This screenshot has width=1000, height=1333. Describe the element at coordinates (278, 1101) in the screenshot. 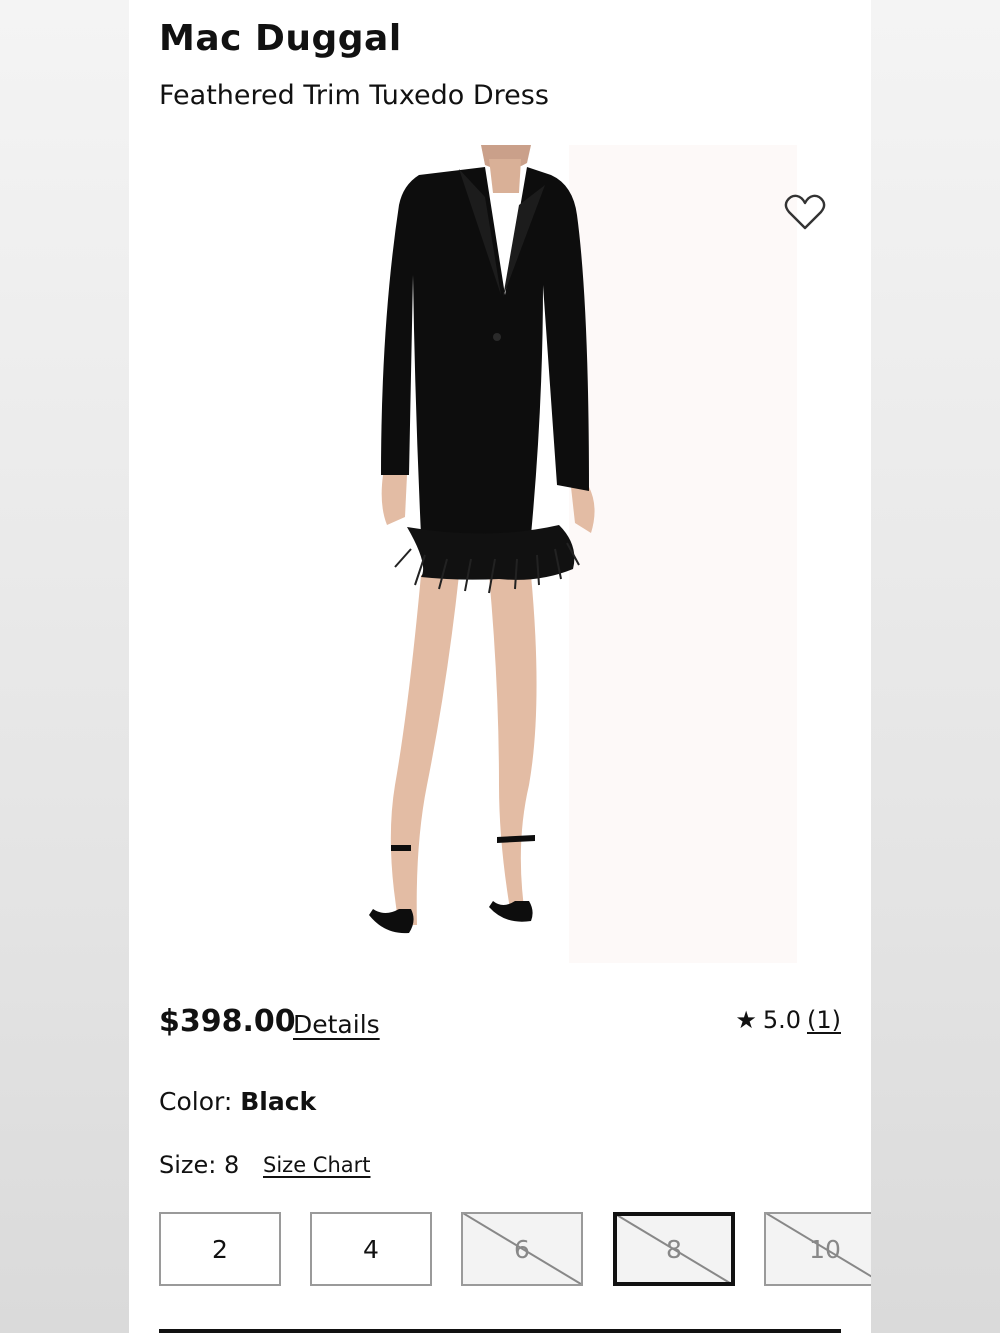

I see `color-value: Black` at that location.